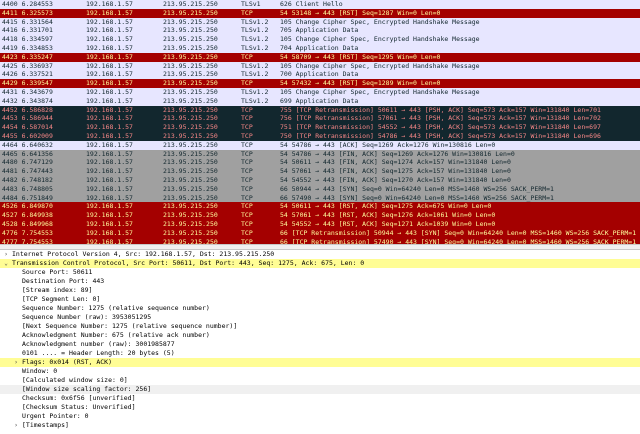 Image resolution: width=640 pixels, height=434 pixels. Describe the element at coordinates (311, 4) in the screenshot. I see `packet-info: 626 Client Hello` at that location.